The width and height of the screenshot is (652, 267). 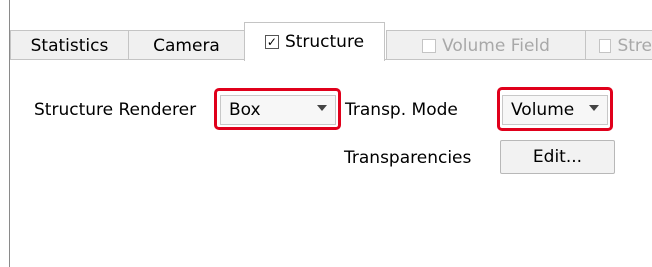 What do you see at coordinates (543, 110) in the screenshot?
I see `transp-mode-value: Volume` at bounding box center [543, 110].